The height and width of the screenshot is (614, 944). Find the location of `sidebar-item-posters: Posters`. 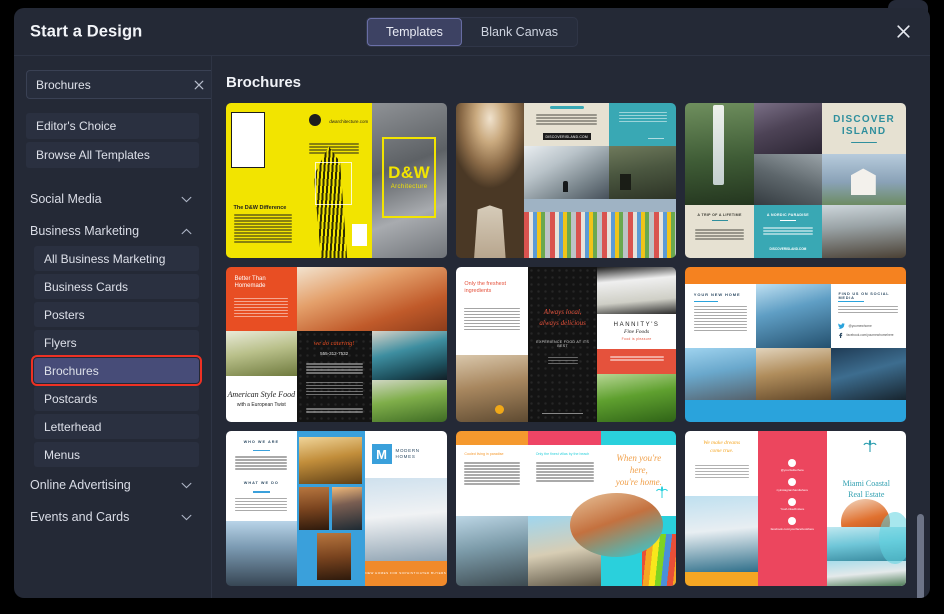

sidebar-item-posters: Posters is located at coordinates (116, 314).